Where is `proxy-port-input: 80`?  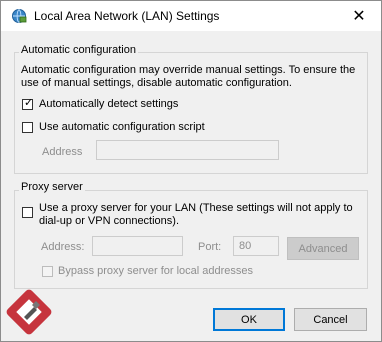 proxy-port-input: 80 is located at coordinates (256, 246).